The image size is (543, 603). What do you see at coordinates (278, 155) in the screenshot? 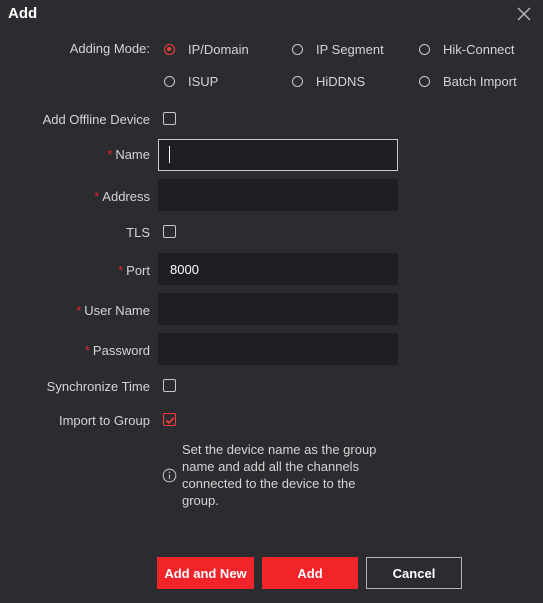
I see `name-input` at bounding box center [278, 155].